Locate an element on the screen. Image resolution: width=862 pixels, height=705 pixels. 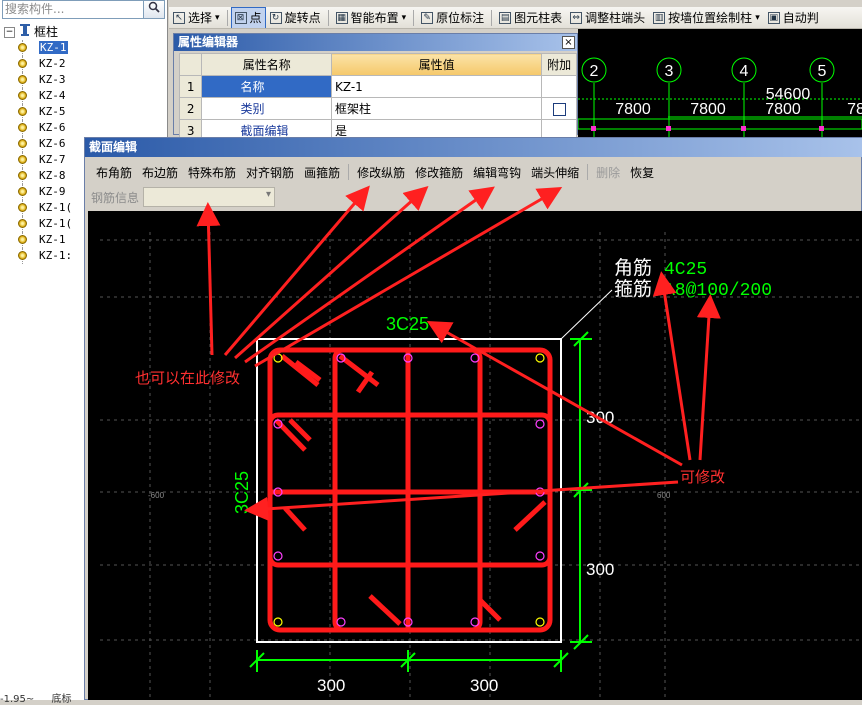
toolbar-button-8: ▣ 自动判 is located at coordinates (793, 17).